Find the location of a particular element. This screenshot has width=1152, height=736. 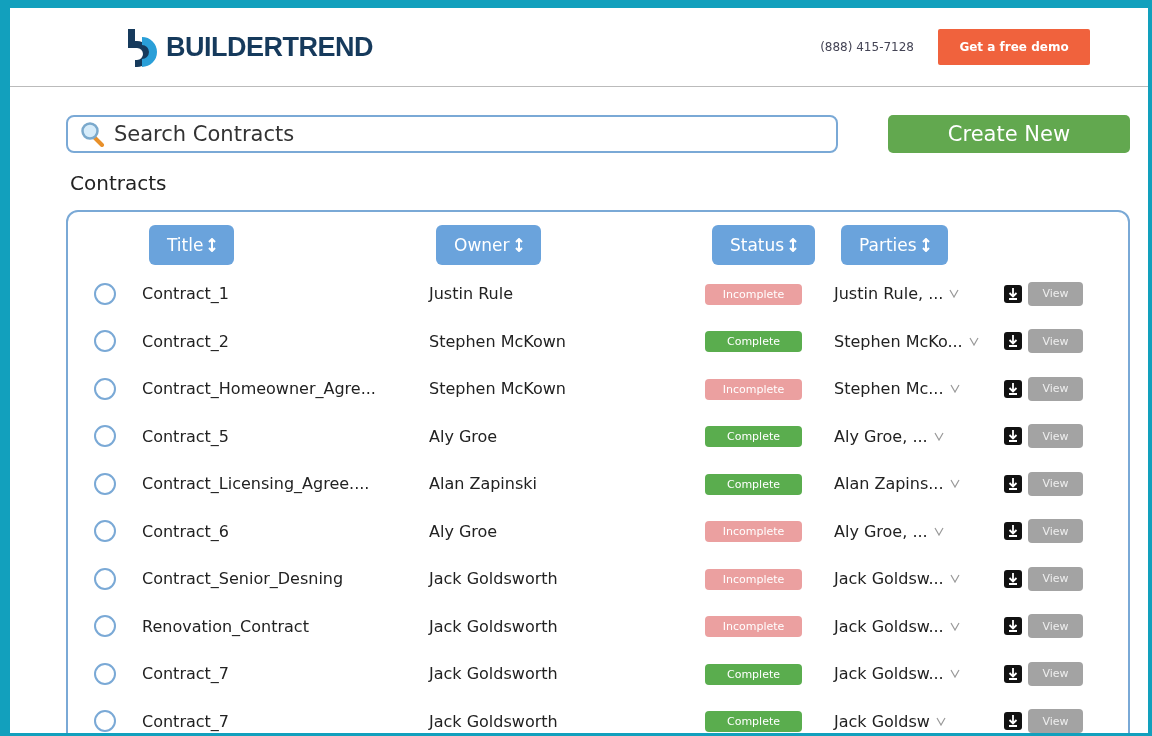

create-new-button: Create New is located at coordinates (1009, 134).